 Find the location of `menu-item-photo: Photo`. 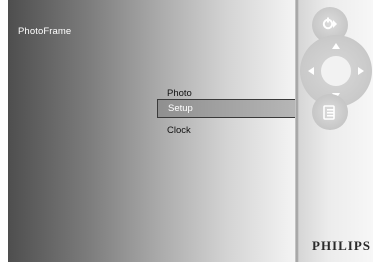

menu-item-photo: Photo is located at coordinates (179, 93).